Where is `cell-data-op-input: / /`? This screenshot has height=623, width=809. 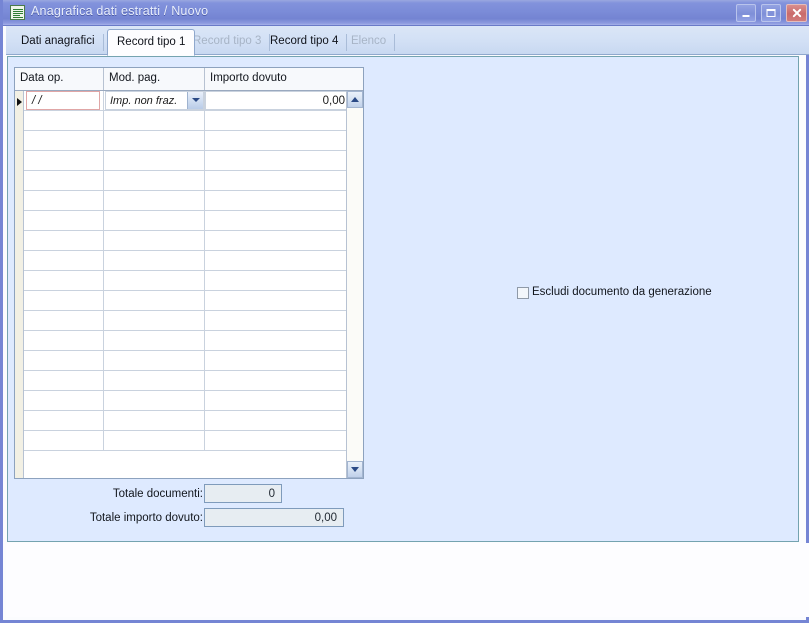 cell-data-op-input: / / is located at coordinates (63, 100).